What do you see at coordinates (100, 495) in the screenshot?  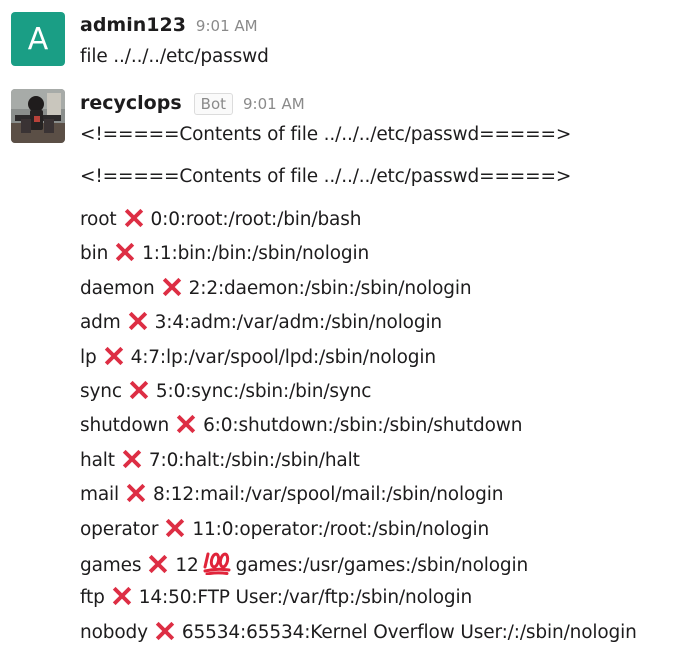 I see `passwd-username: mail` at bounding box center [100, 495].